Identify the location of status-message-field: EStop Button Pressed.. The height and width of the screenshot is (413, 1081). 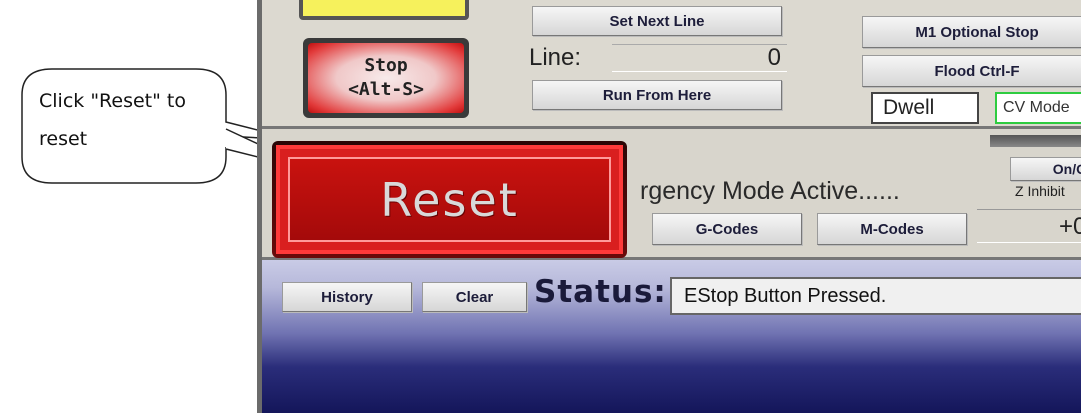
(875, 296).